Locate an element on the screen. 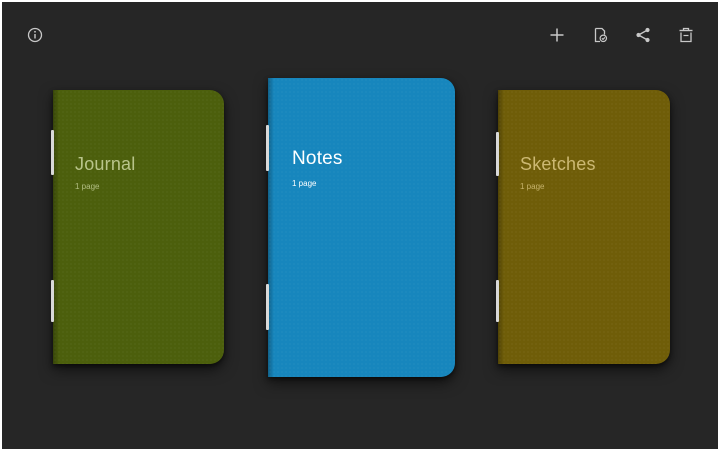 The width and height of the screenshot is (720, 451). notebook-title: Notes is located at coordinates (317, 158).